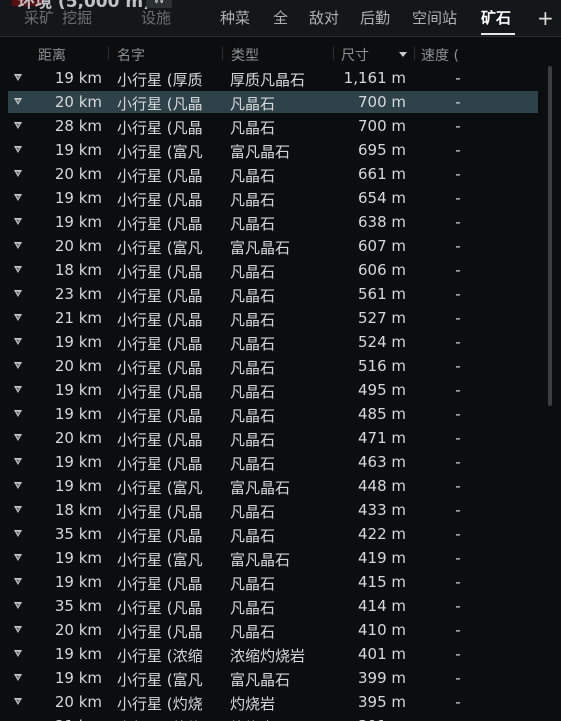 This screenshot has height=721, width=561. What do you see at coordinates (355, 55) in the screenshot?
I see `column-header-size: 尺寸` at bounding box center [355, 55].